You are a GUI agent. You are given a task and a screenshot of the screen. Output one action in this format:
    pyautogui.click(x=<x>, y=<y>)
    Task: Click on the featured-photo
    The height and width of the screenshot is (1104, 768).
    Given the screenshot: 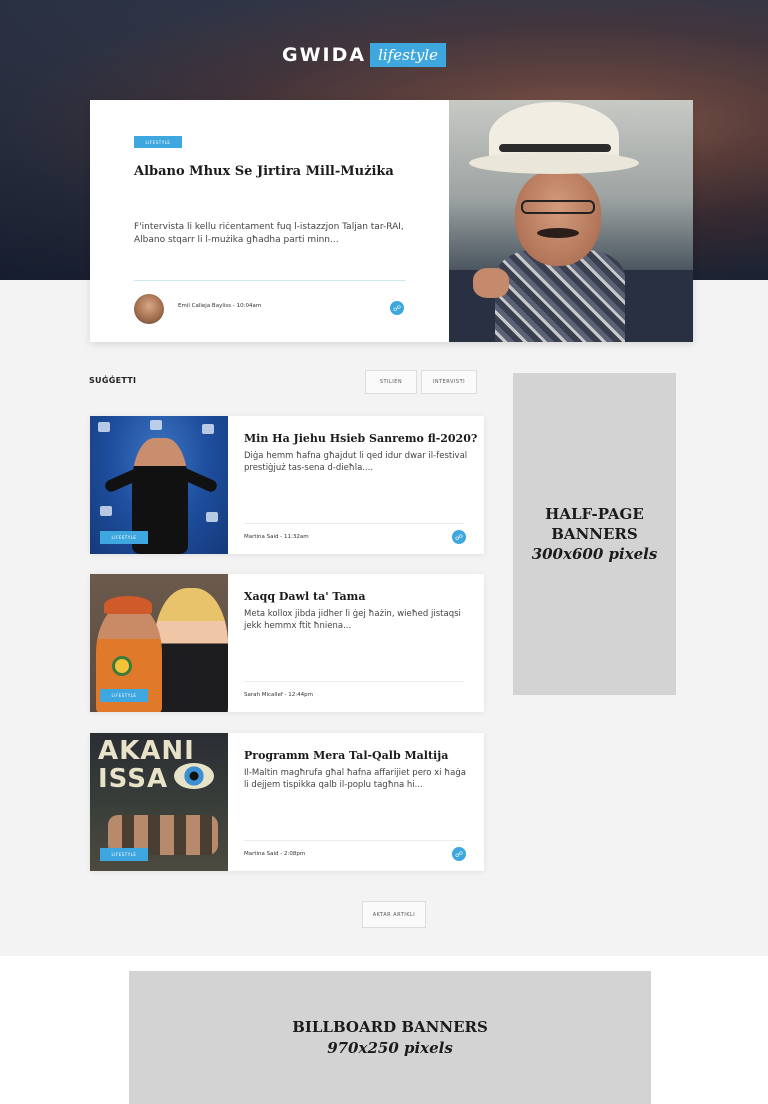 What is the action you would take?
    pyautogui.click(x=571, y=221)
    